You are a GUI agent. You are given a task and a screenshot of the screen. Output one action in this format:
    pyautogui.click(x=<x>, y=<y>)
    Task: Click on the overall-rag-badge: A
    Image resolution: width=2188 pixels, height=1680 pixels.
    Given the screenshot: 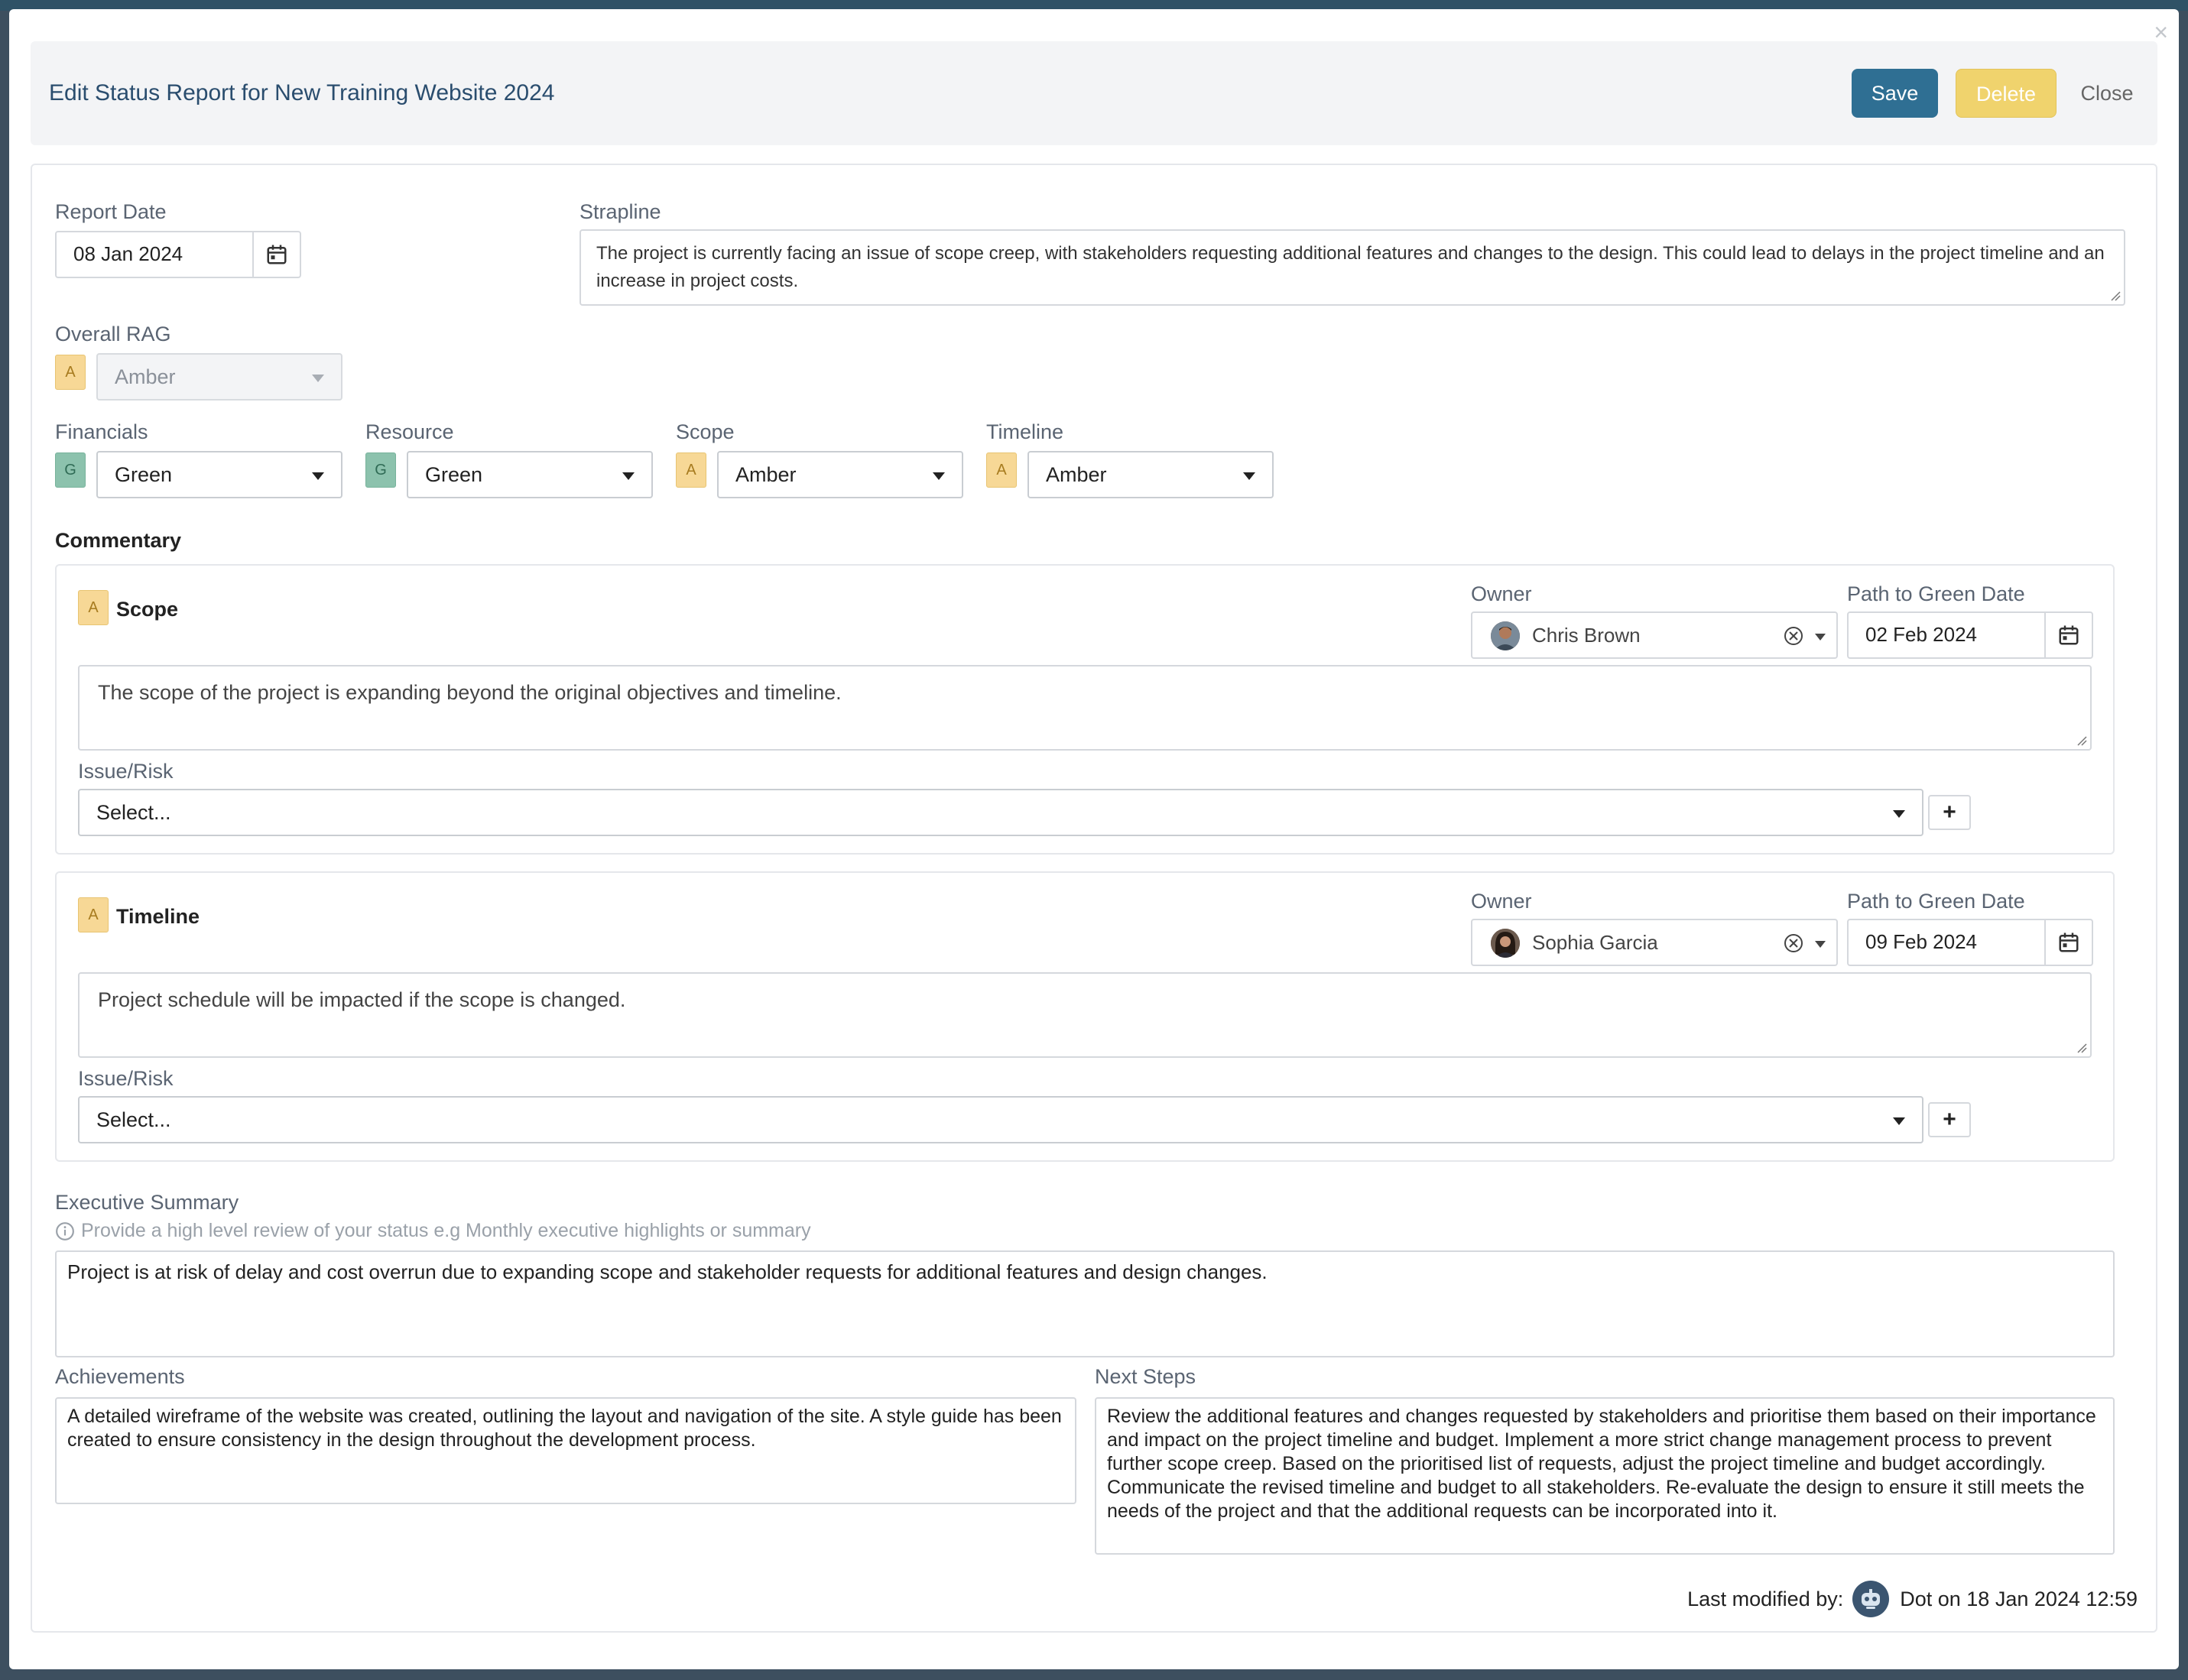 What is the action you would take?
    pyautogui.click(x=70, y=373)
    